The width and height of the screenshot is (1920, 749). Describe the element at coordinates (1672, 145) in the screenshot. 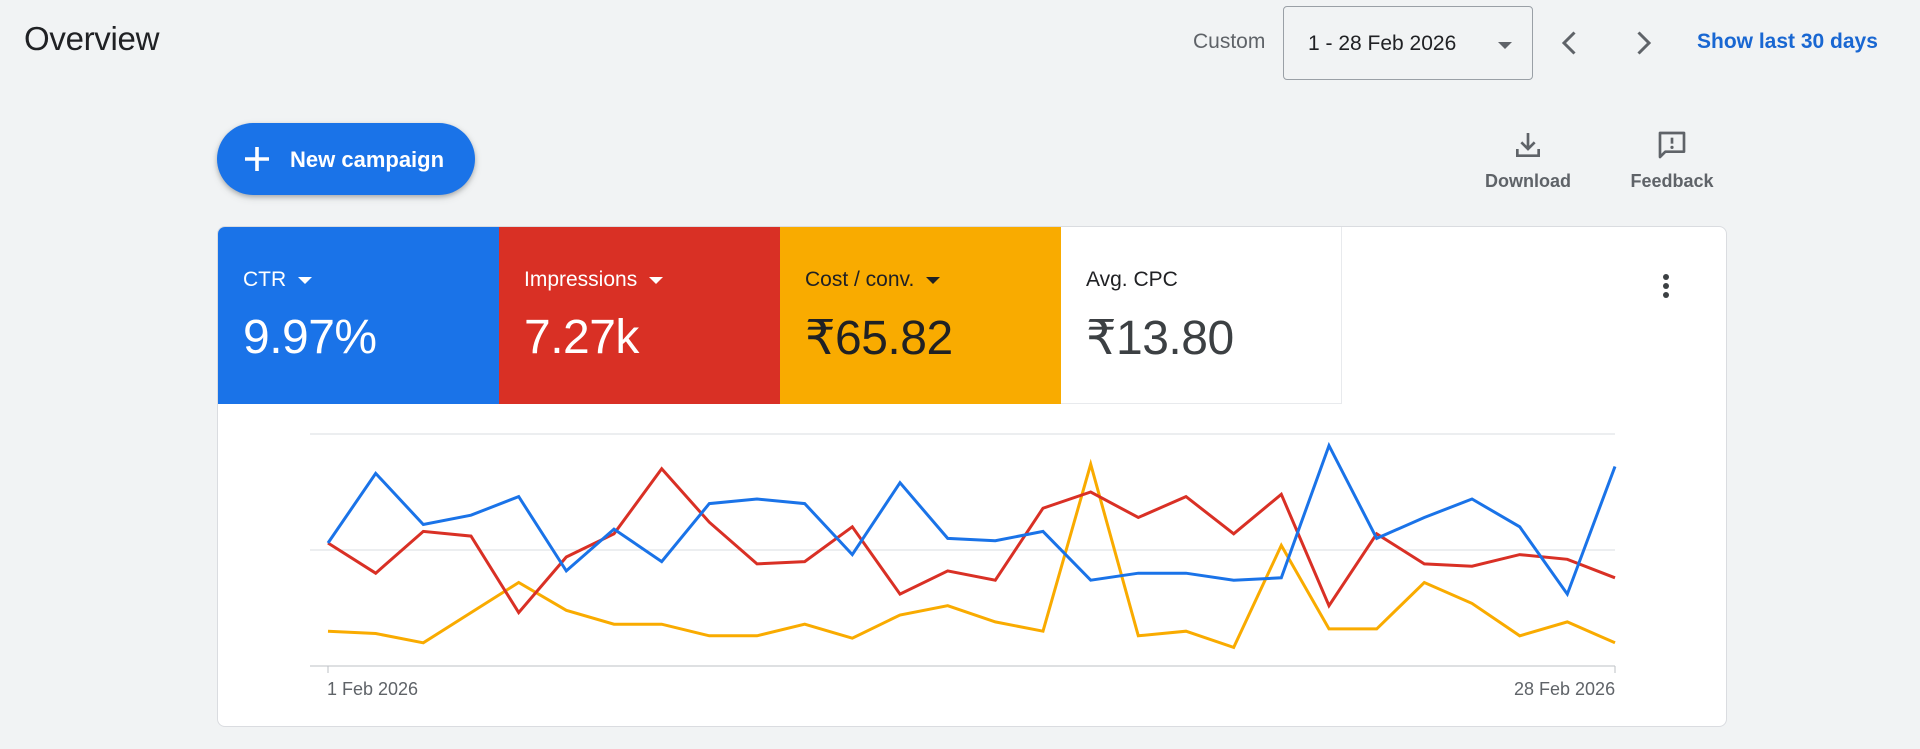

I see `feedback-icon` at that location.